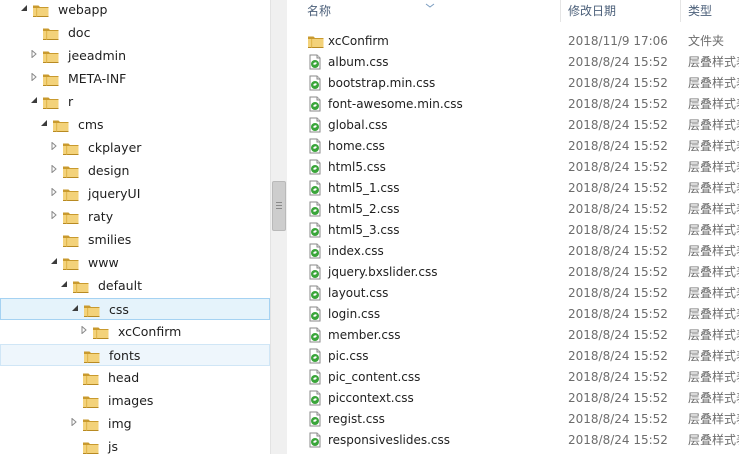 Image resolution: width=739 pixels, height=454 pixels. I want to click on tree-item-label: doc, so click(79, 32).